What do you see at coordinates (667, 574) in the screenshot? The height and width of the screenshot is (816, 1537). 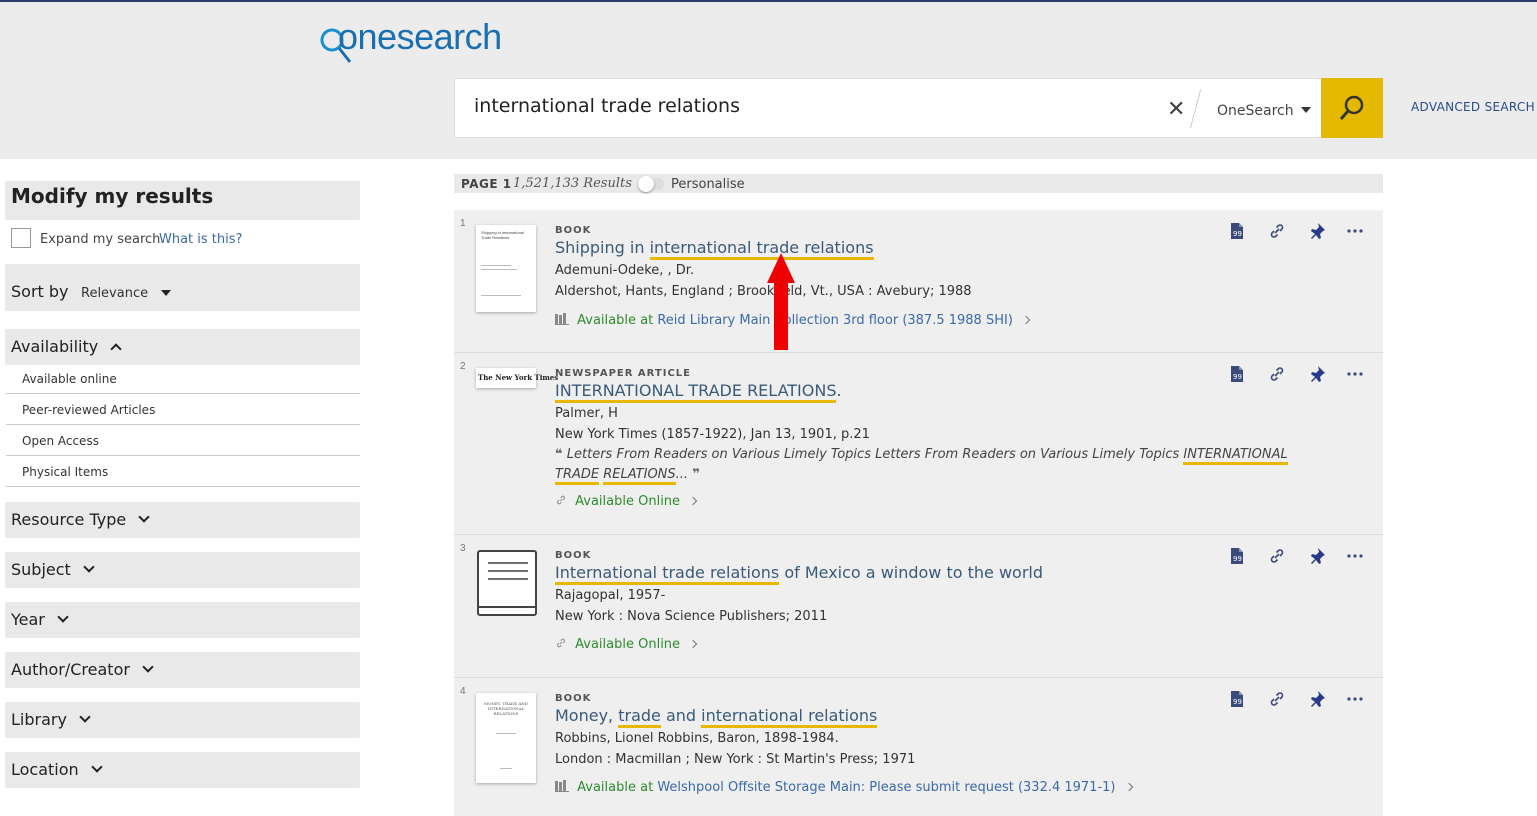 I see `title-highlight: International trade relations` at bounding box center [667, 574].